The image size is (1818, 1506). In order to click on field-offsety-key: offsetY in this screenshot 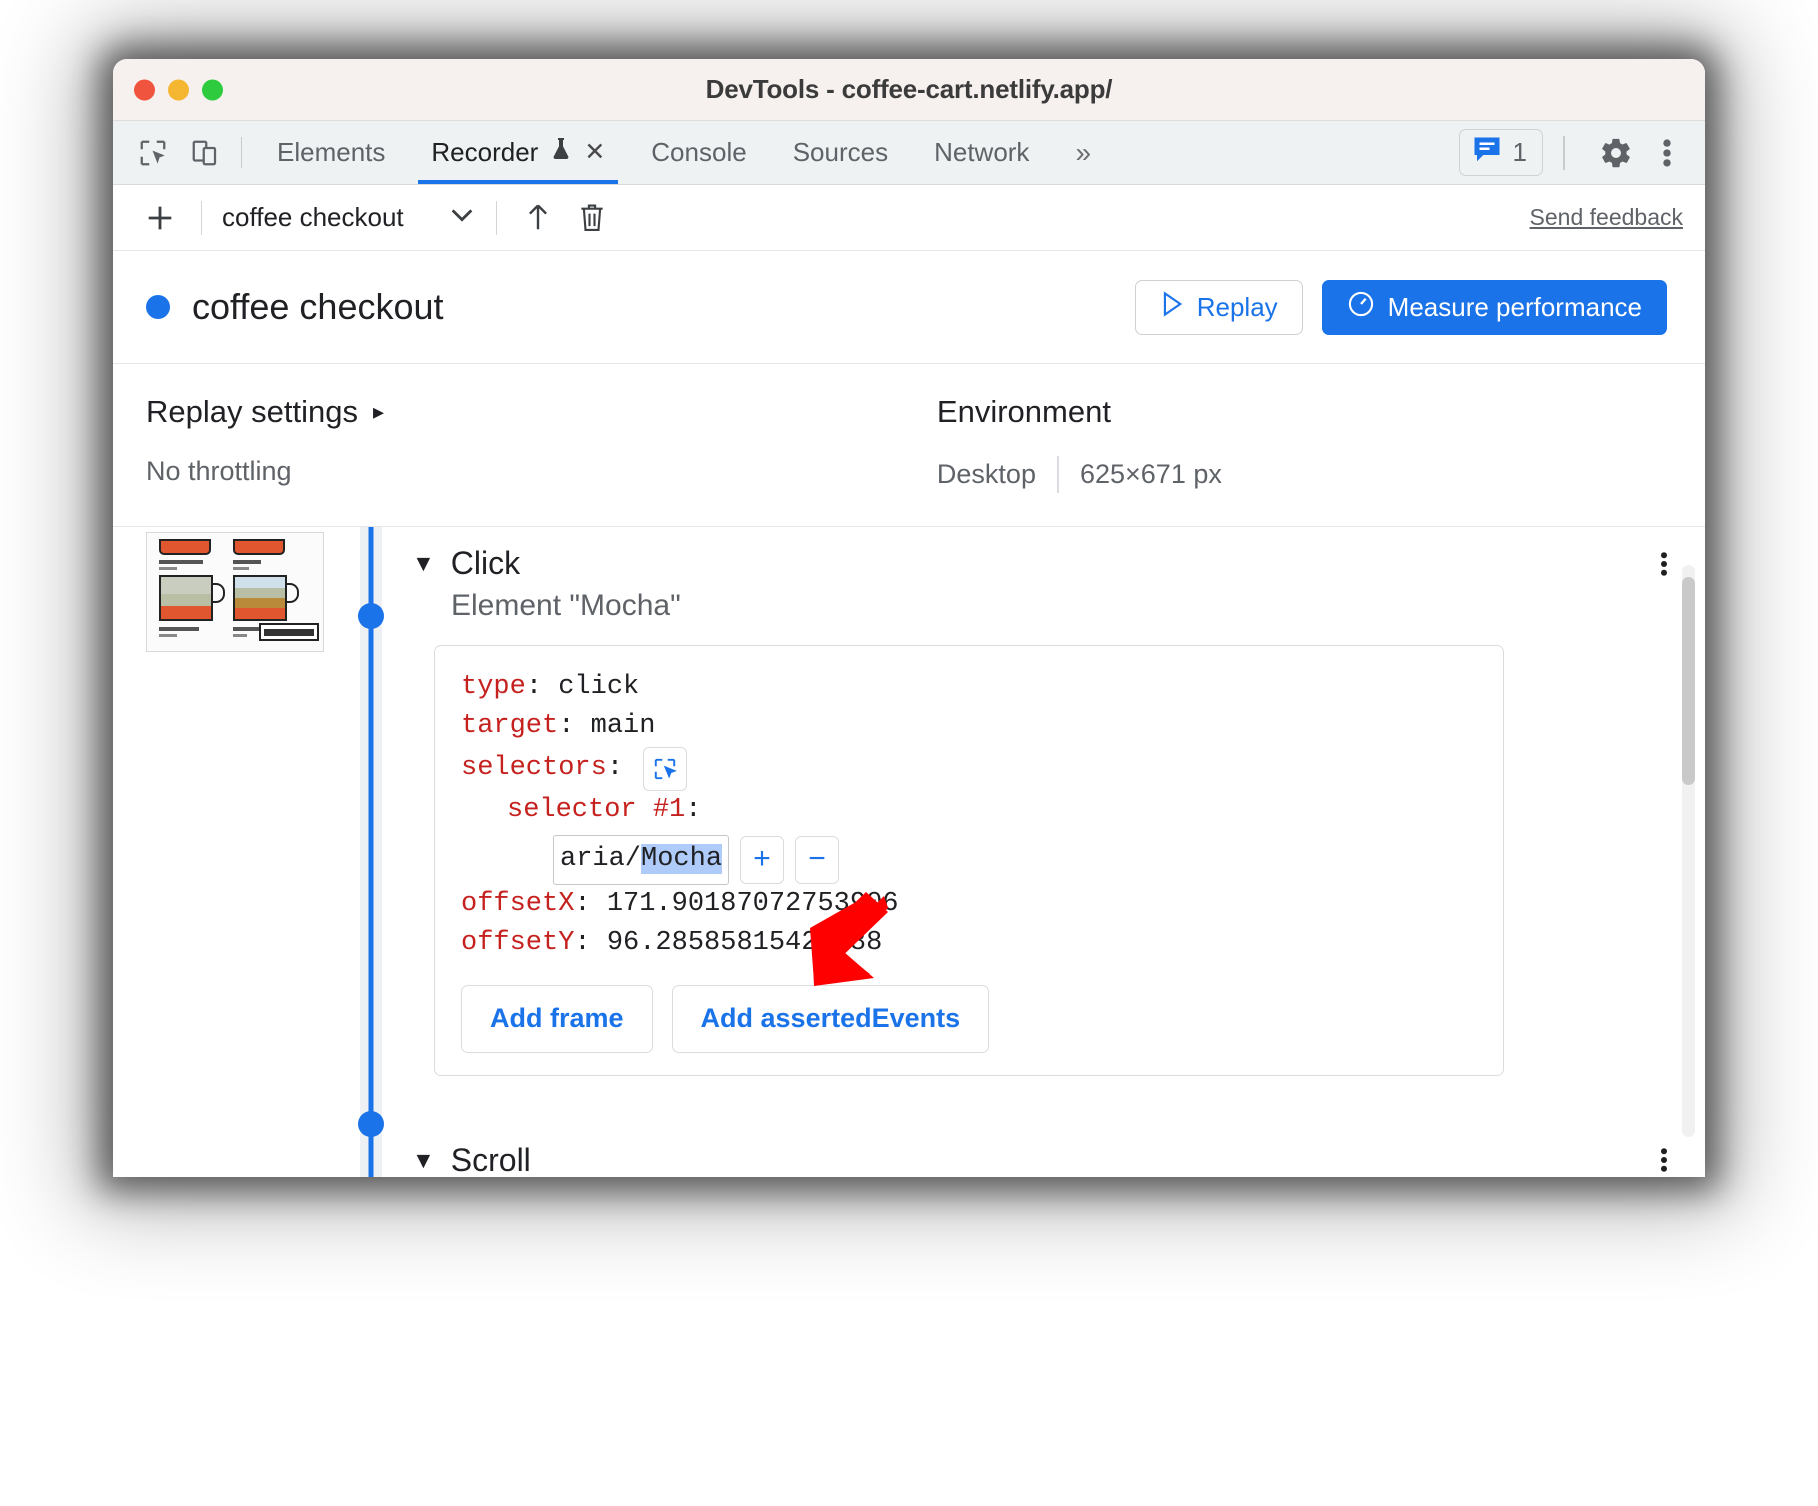, I will do `click(518, 943)`.